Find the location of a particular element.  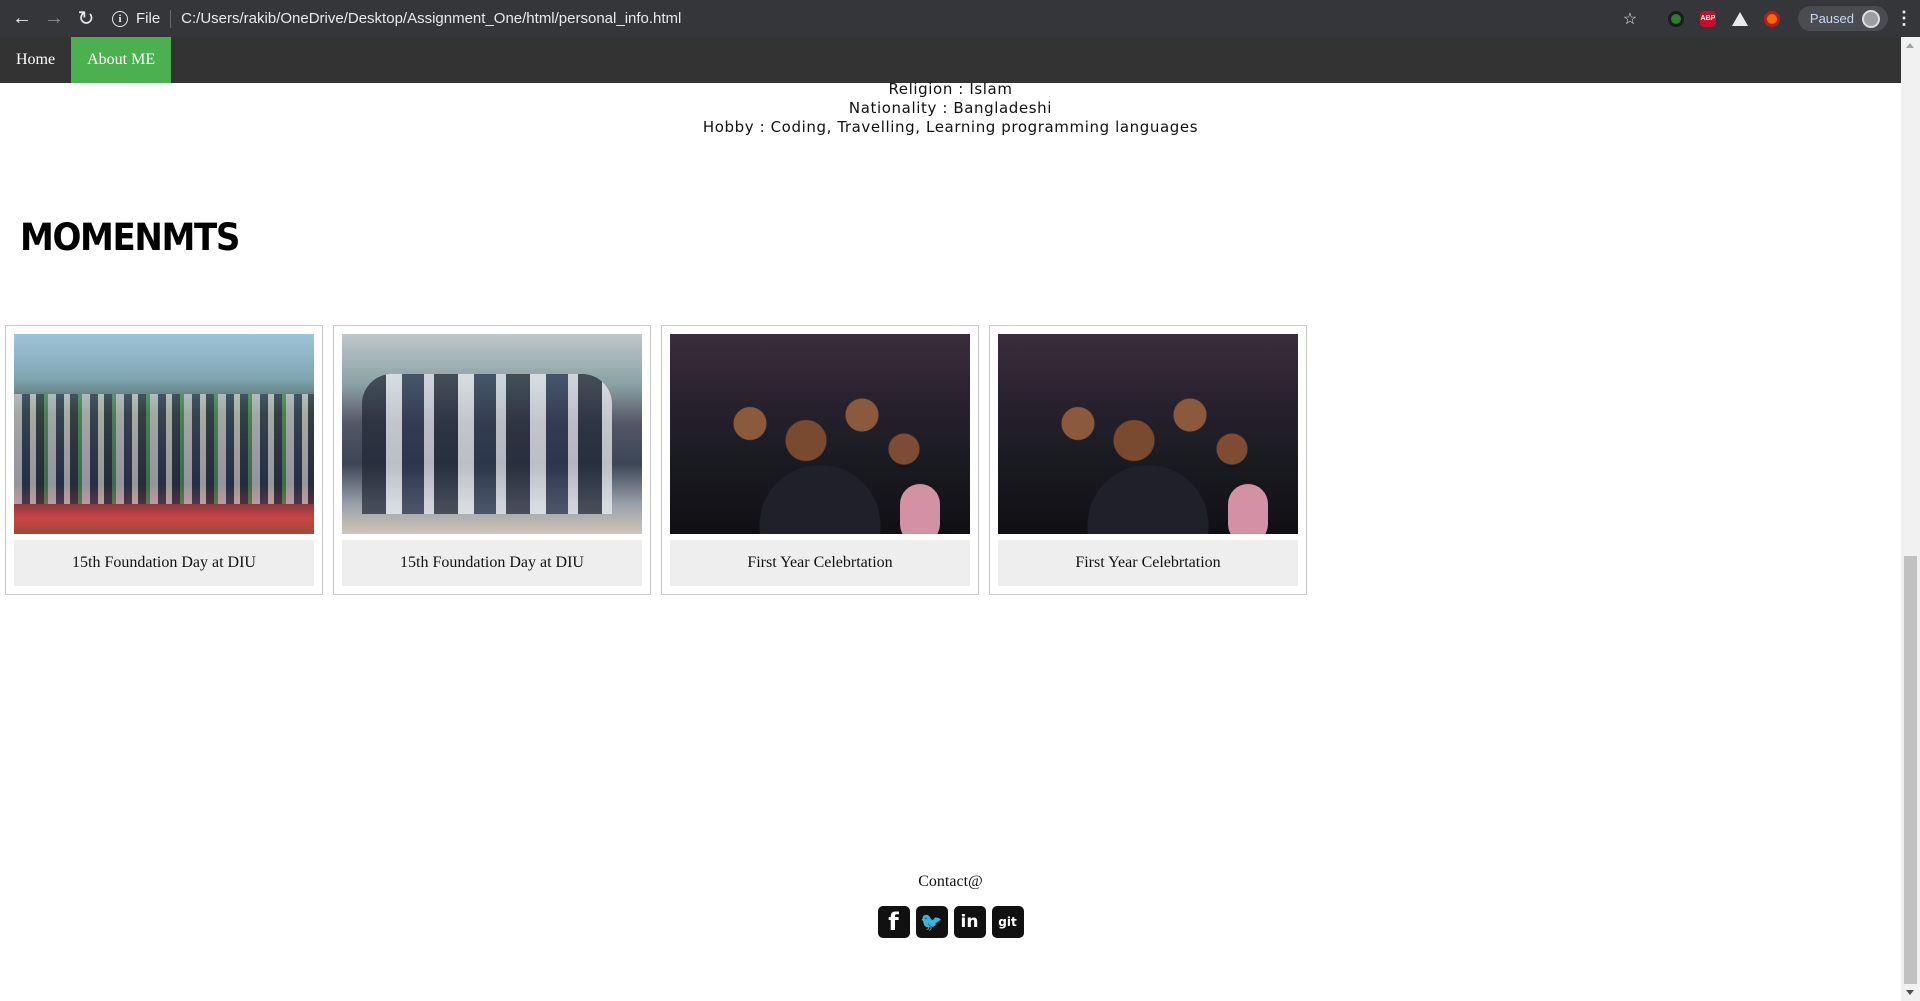

scroll-down-icon is located at coordinates (1910, 992).